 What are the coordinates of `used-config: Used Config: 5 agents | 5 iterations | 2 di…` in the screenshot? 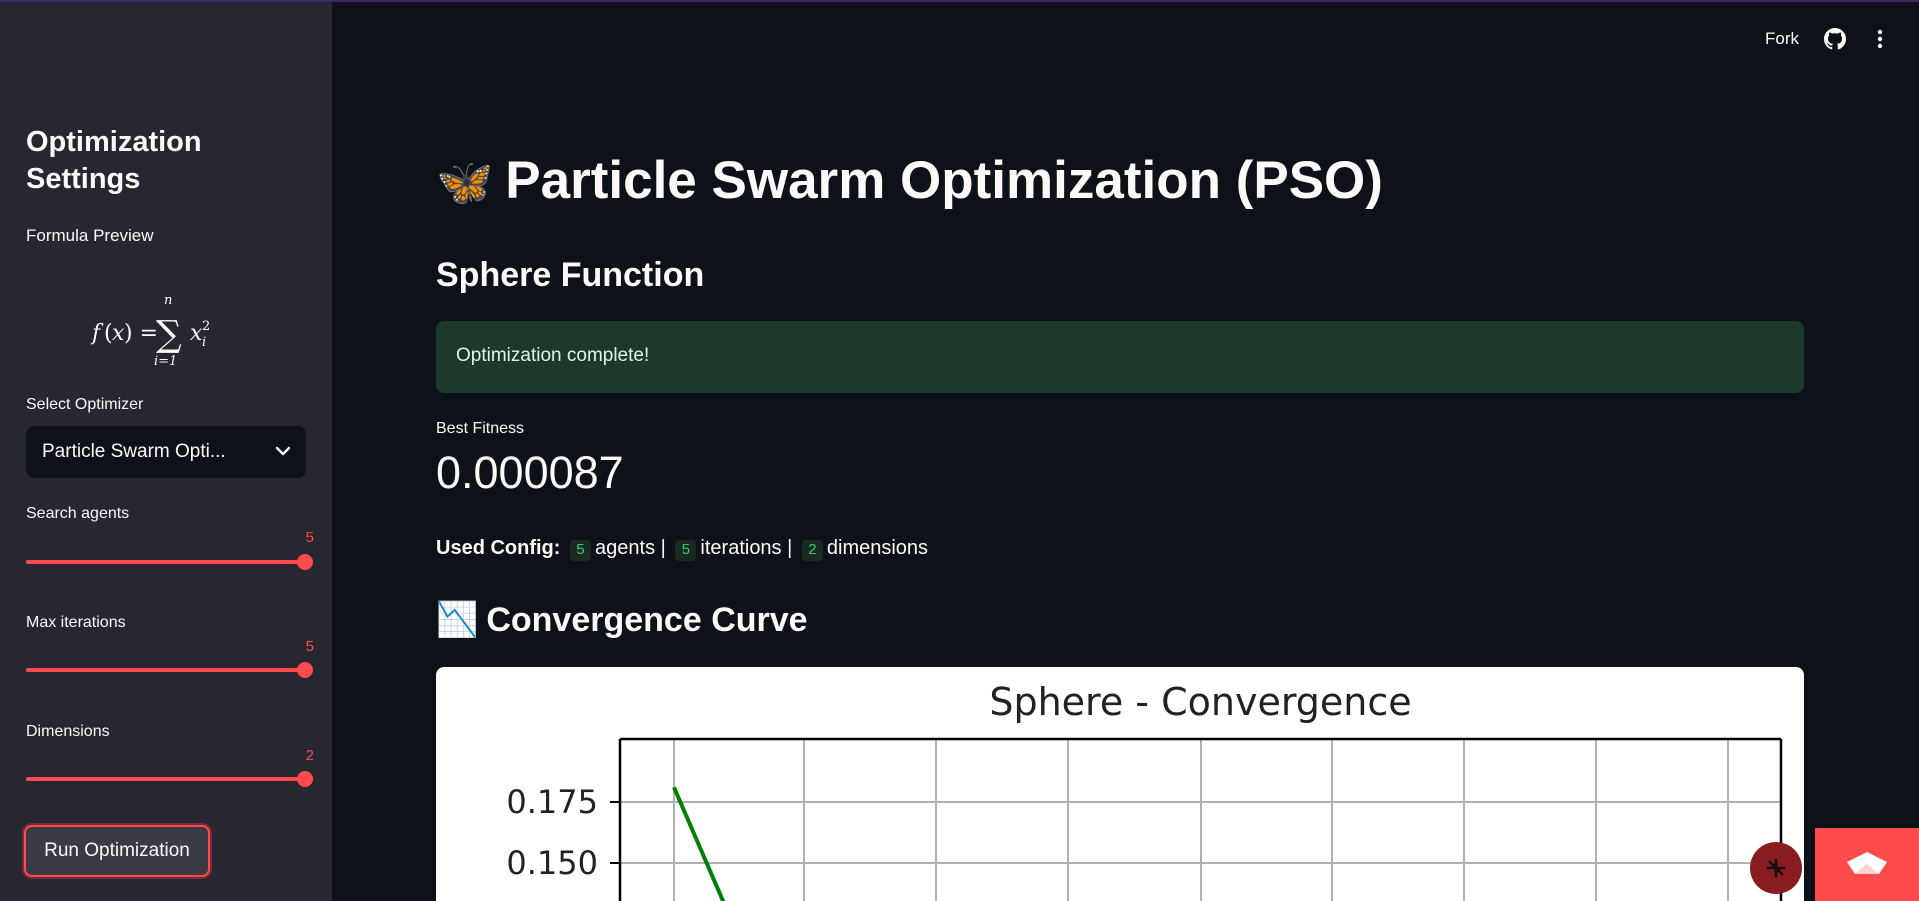 It's located at (682, 549).